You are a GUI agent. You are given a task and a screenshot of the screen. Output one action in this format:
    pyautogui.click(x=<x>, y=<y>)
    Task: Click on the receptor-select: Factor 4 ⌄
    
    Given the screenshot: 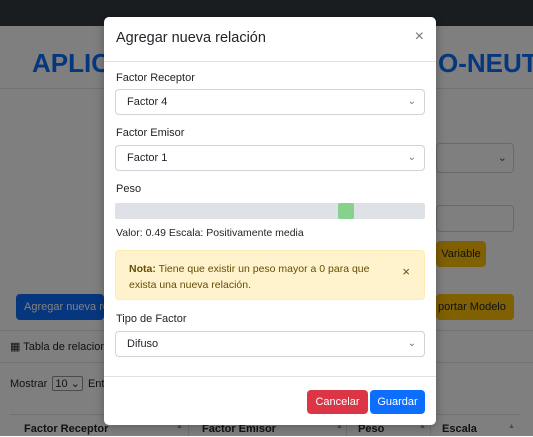 What is the action you would take?
    pyautogui.click(x=270, y=102)
    